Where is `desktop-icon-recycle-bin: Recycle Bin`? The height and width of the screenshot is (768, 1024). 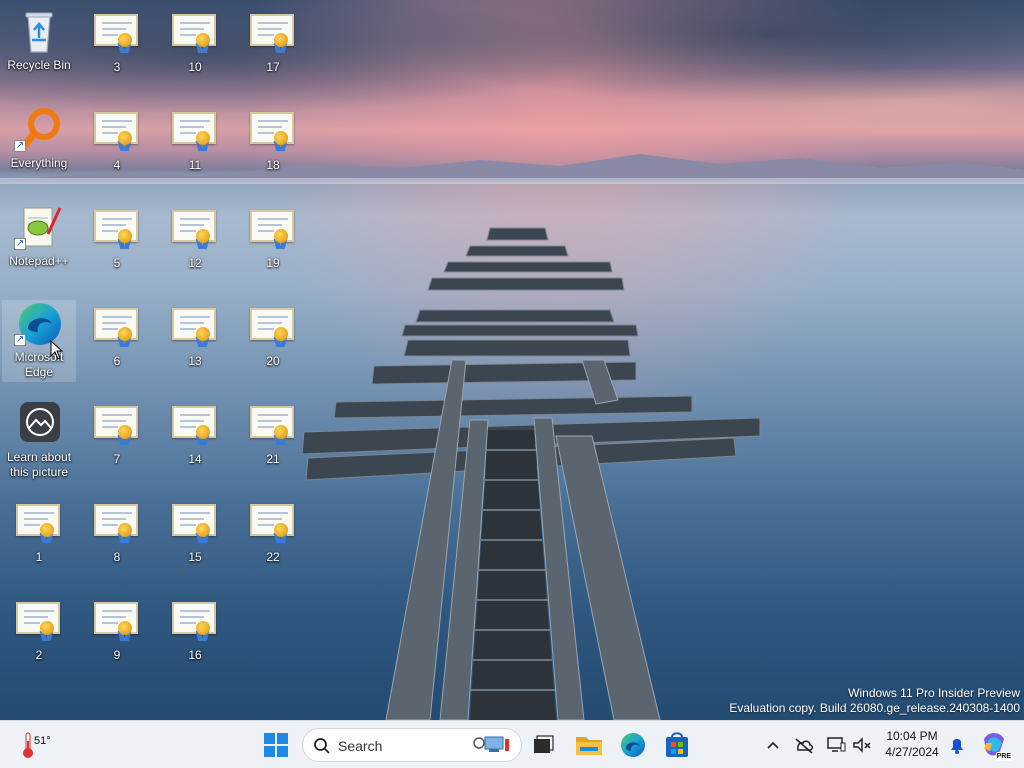
desktop-icon-recycle-bin: Recycle Bin is located at coordinates (39, 40).